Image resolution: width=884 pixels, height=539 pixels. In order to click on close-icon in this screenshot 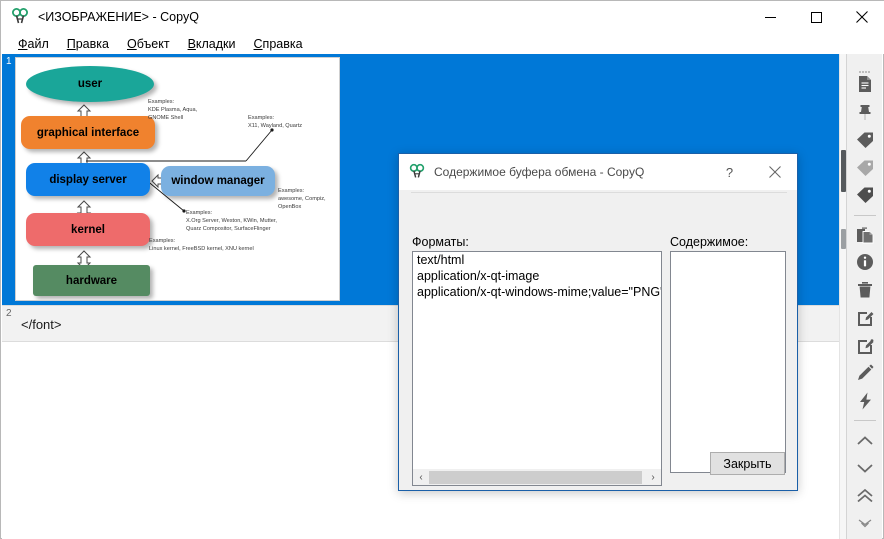, I will do `click(774, 172)`.